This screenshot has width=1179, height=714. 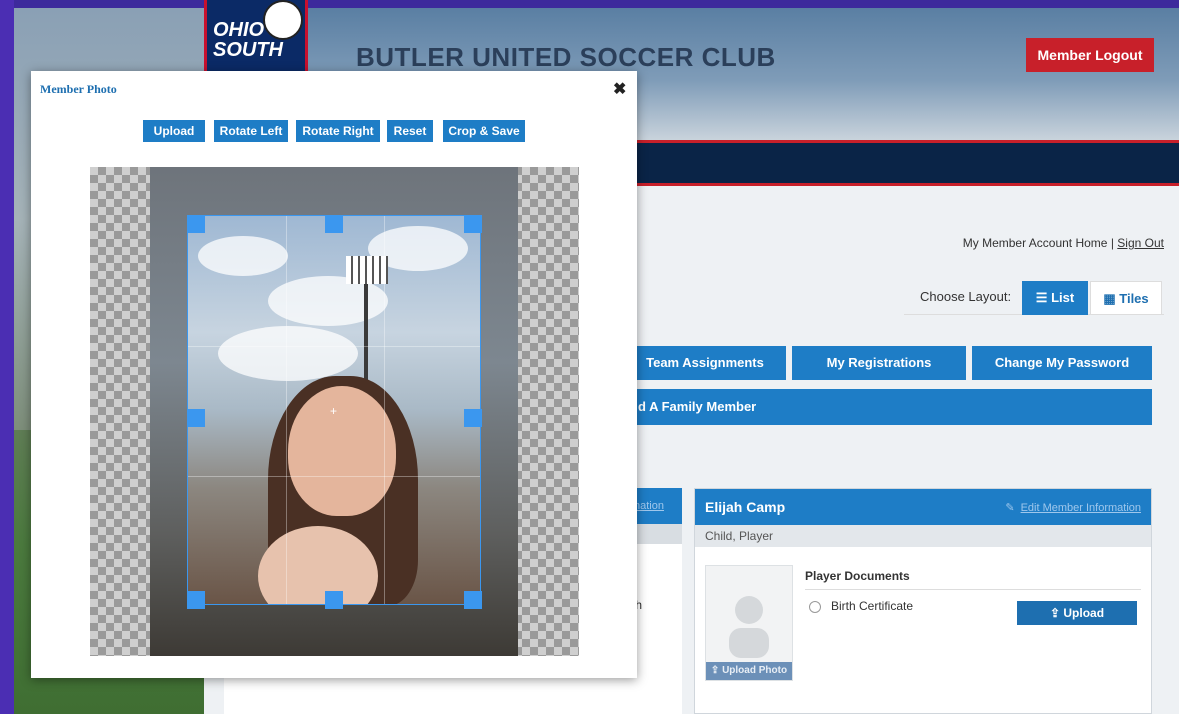 I want to click on layout-chooser: Choose Layout: ☰ List ▦ Tiles, so click(x=1034, y=298).